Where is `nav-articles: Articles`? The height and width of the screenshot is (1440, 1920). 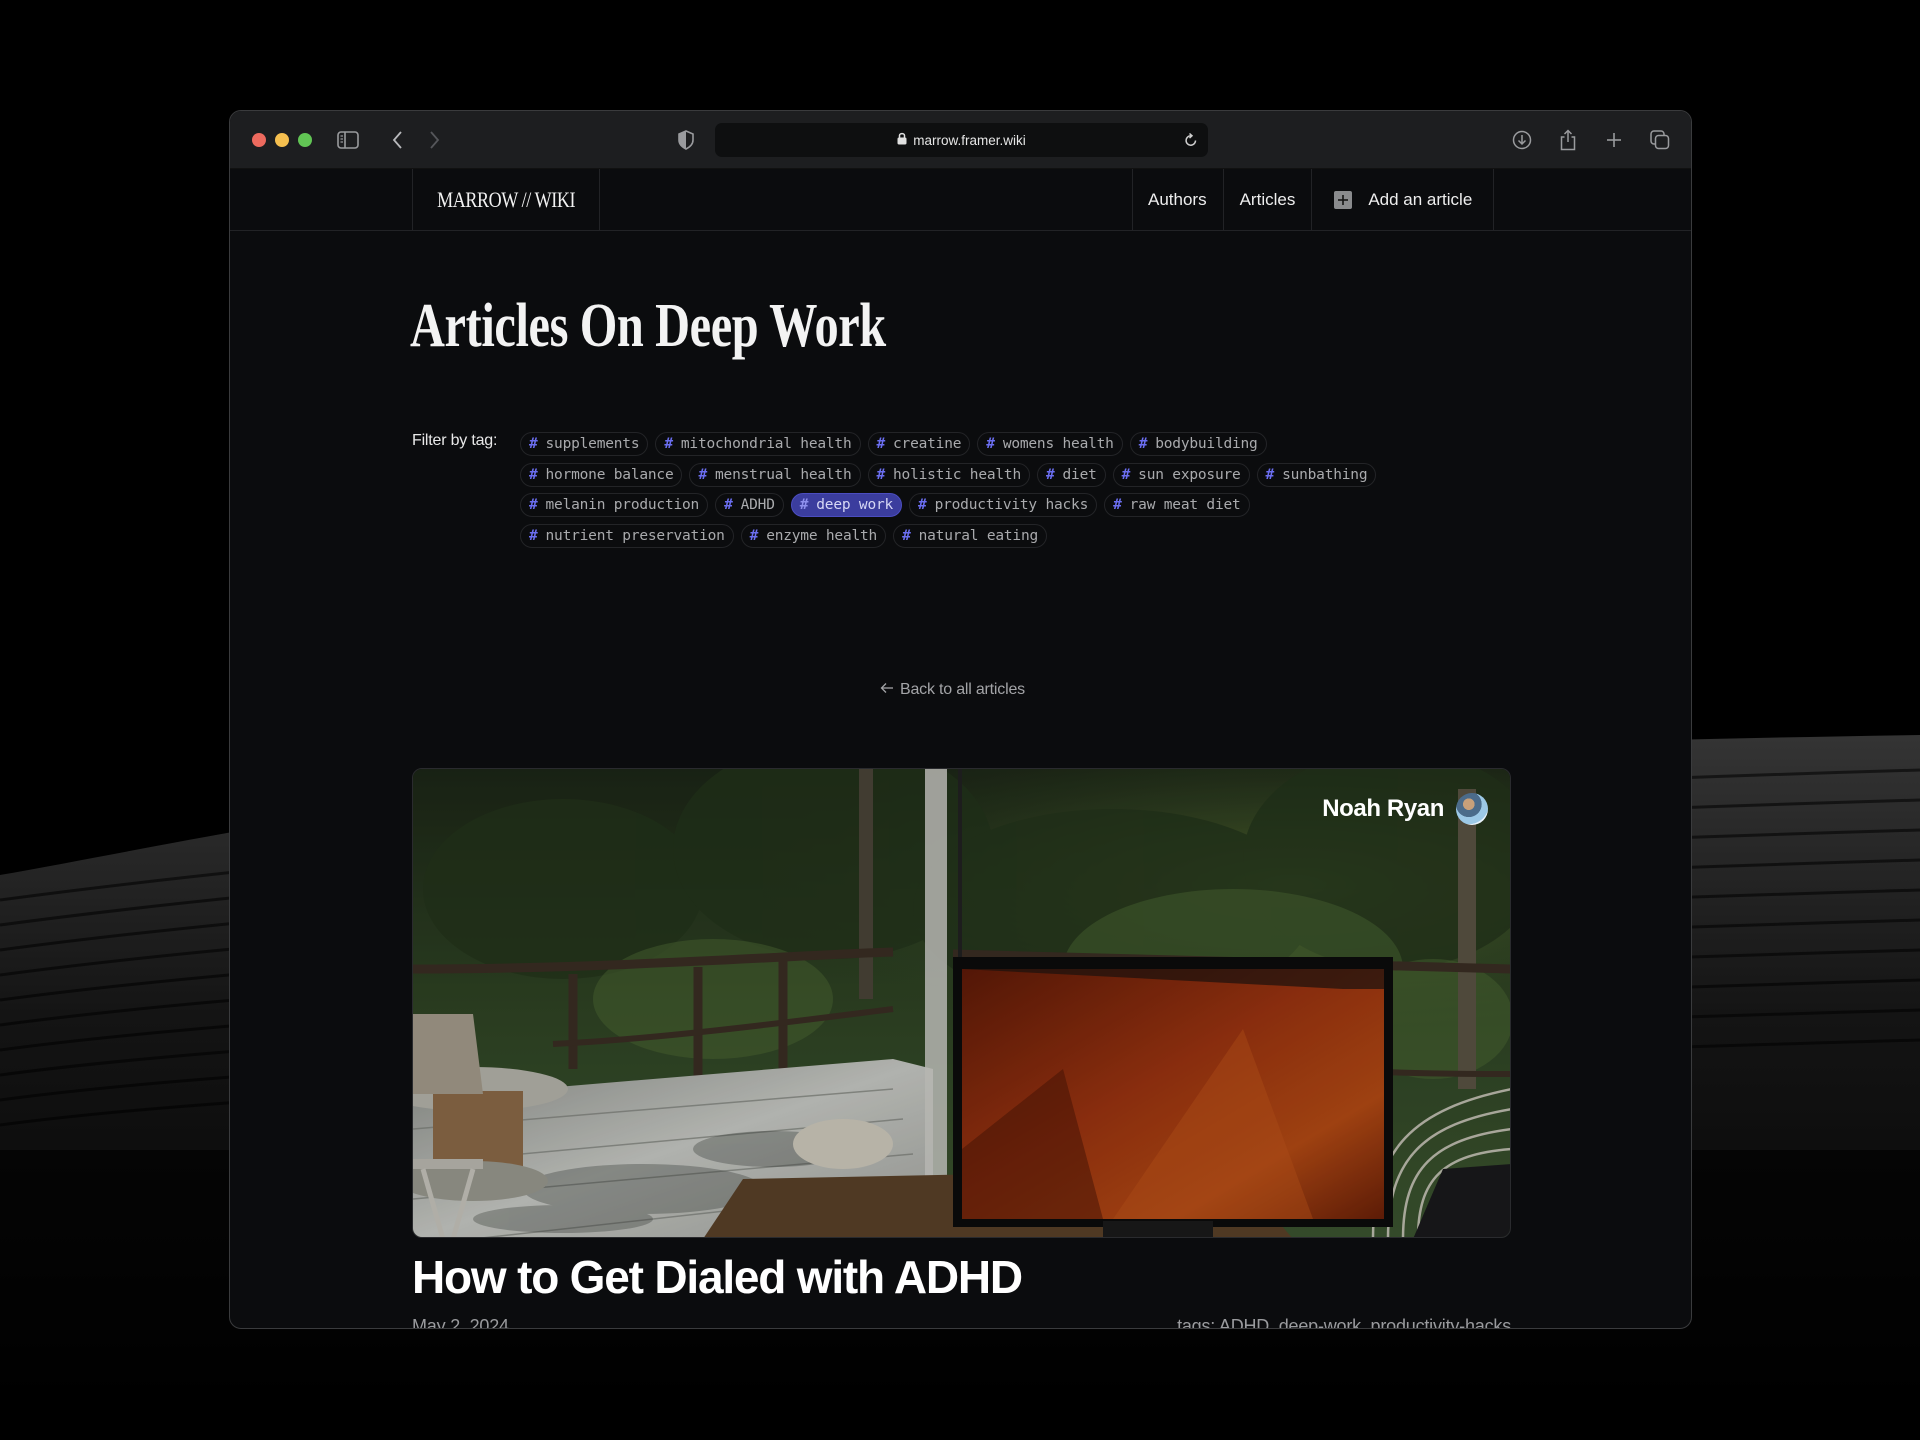 nav-articles: Articles is located at coordinates (1268, 199).